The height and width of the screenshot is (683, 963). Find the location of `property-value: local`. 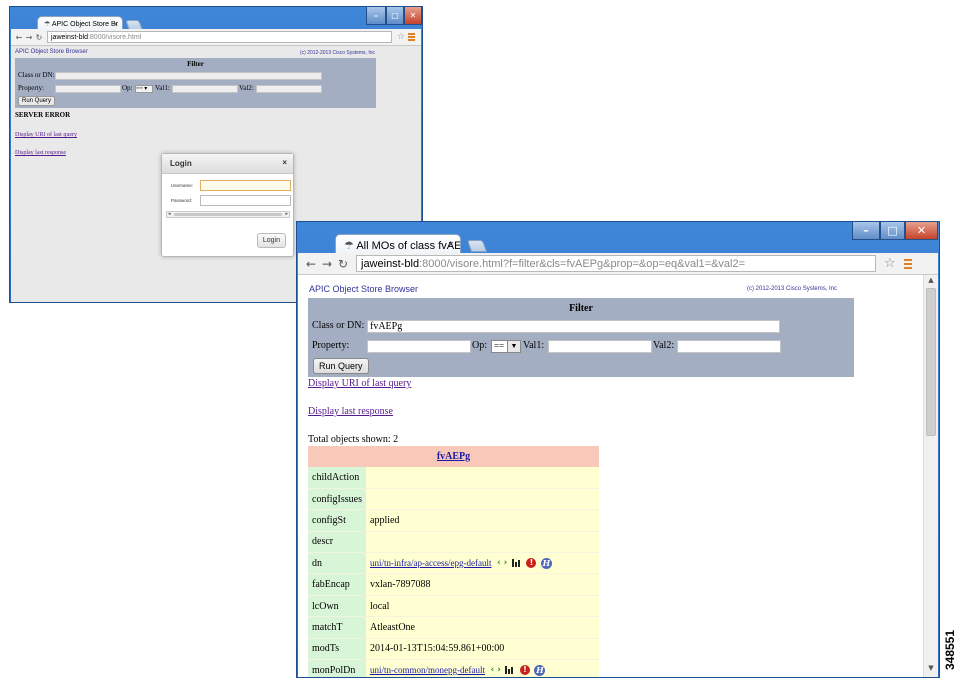

property-value: local is located at coordinates (482, 606).